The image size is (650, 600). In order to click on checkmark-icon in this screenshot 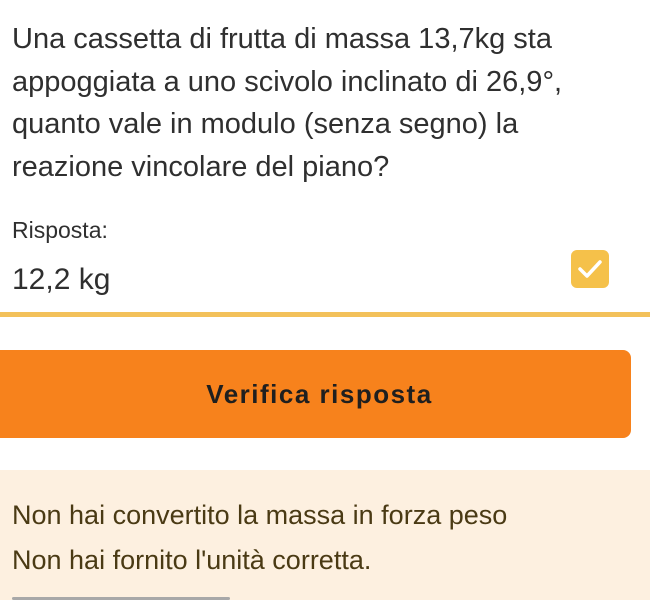, I will do `click(590, 269)`.